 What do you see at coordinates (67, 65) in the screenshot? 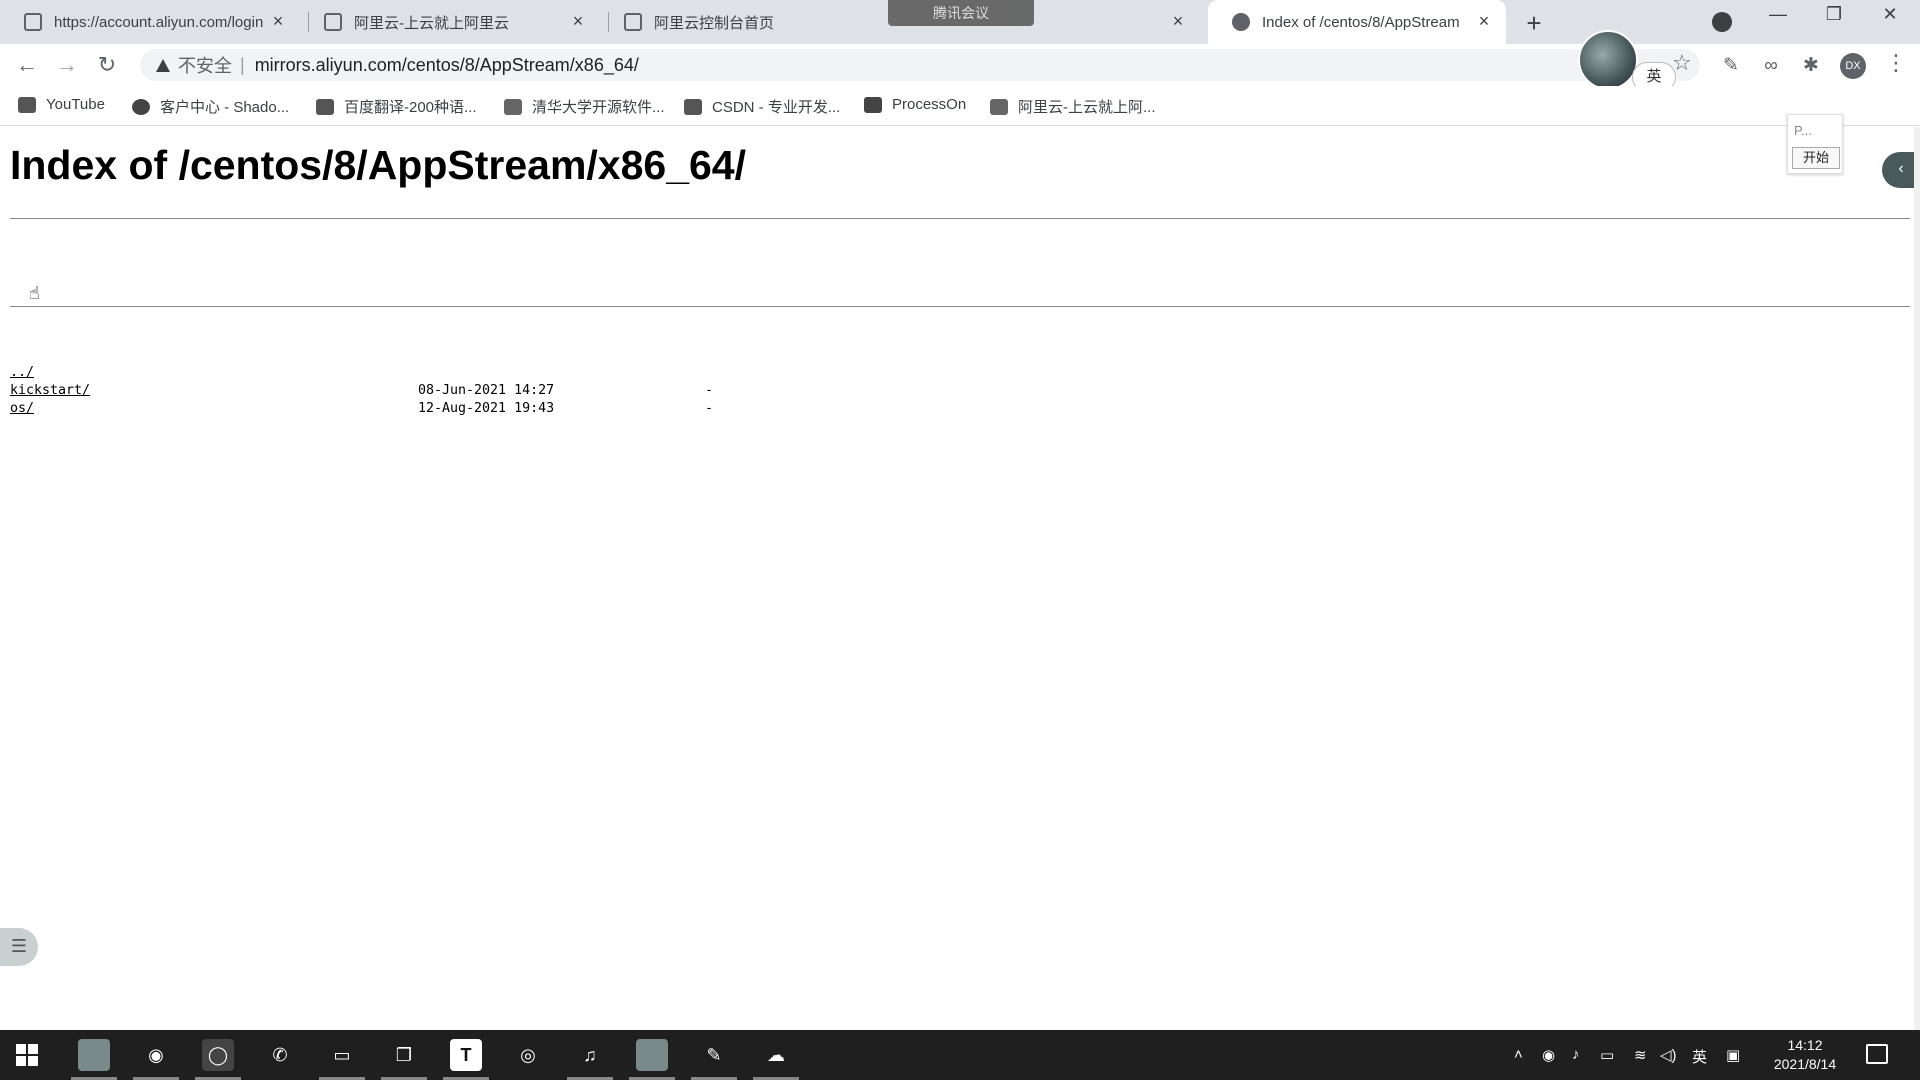
I see `forward-button: →` at bounding box center [67, 65].